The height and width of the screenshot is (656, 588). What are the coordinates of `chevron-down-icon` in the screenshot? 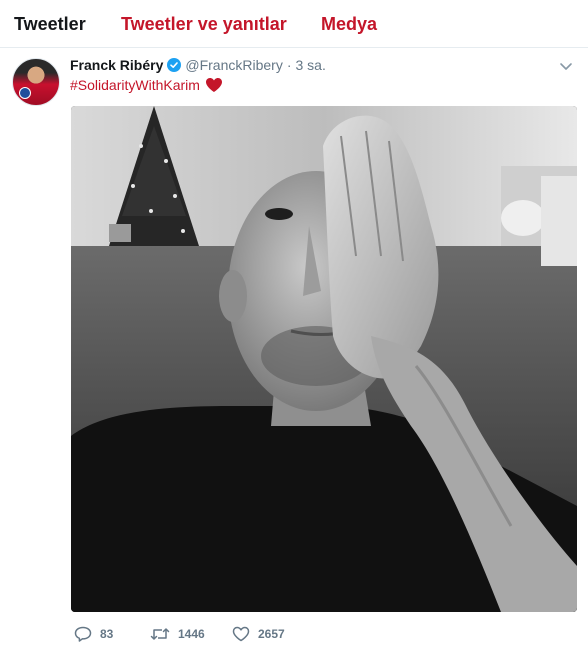 It's located at (566, 66).